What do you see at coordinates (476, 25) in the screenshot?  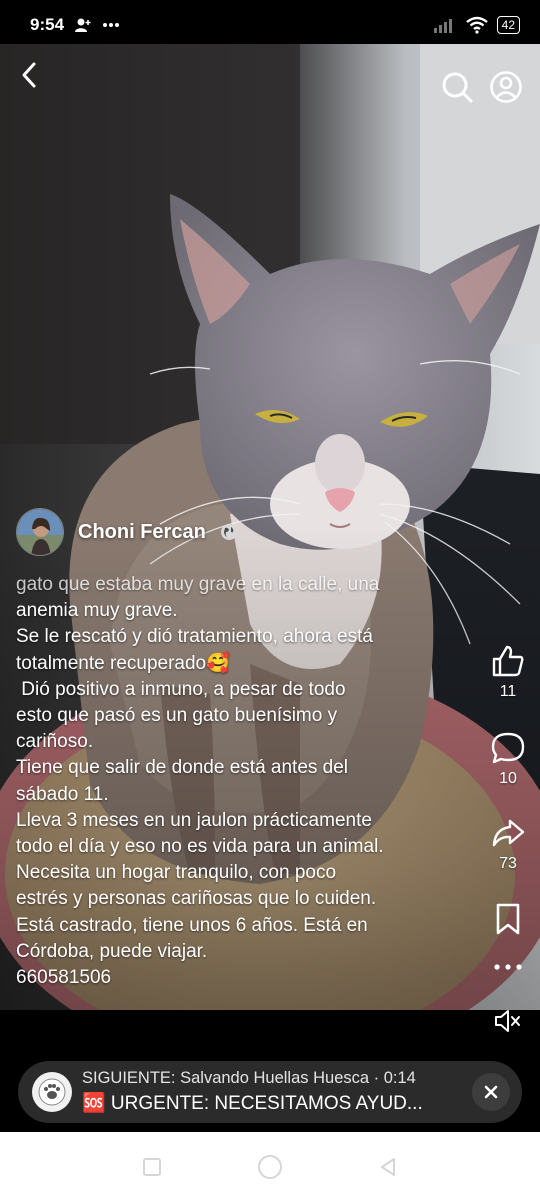 I see `wifi-icon` at bounding box center [476, 25].